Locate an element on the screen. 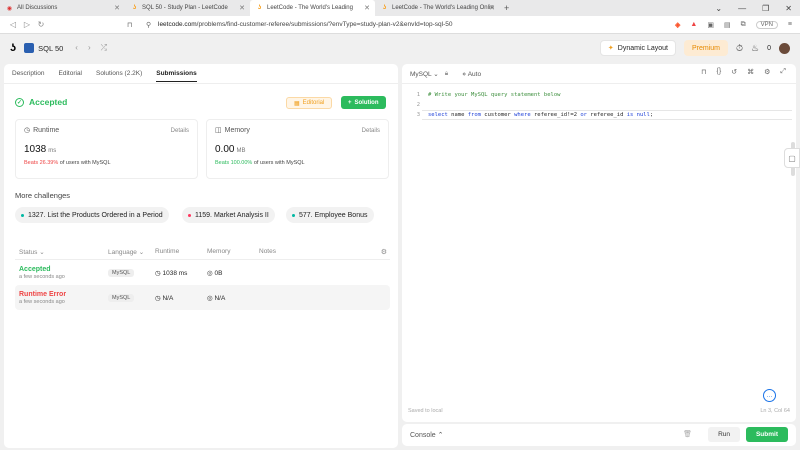 This screenshot has height=450, width=800. premium-button: Premium is located at coordinates (705, 48).